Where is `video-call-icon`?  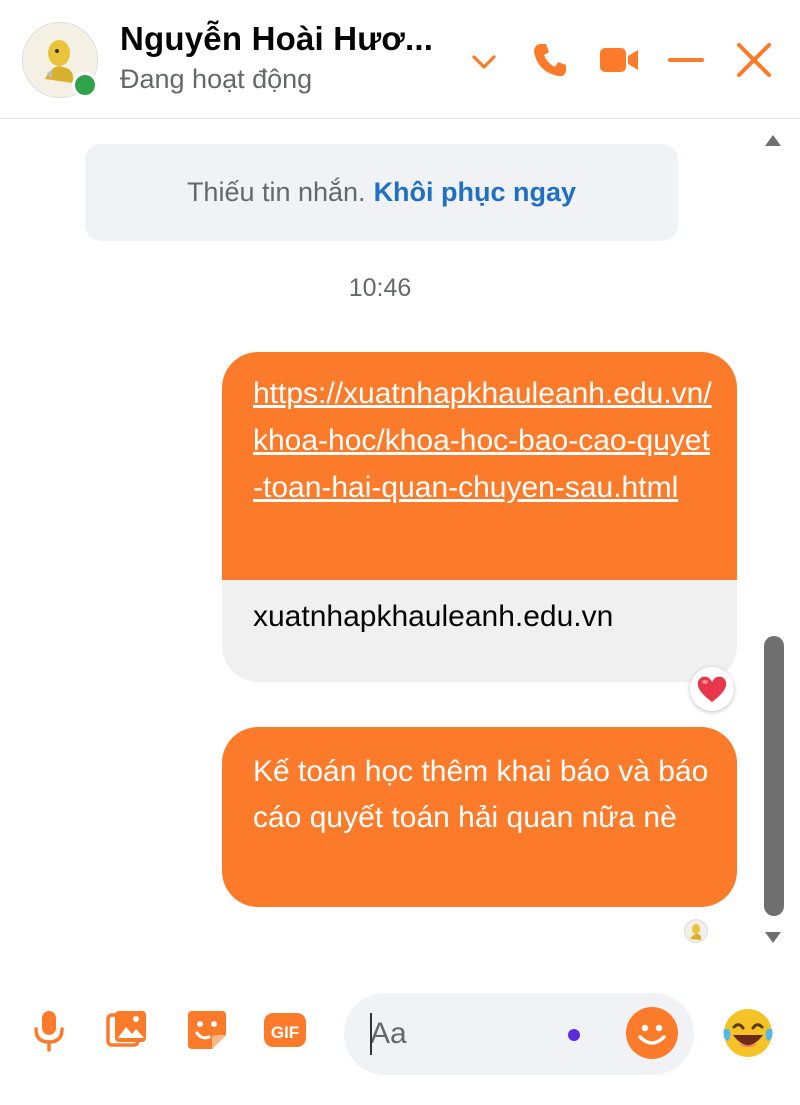
video-call-icon is located at coordinates (619, 60).